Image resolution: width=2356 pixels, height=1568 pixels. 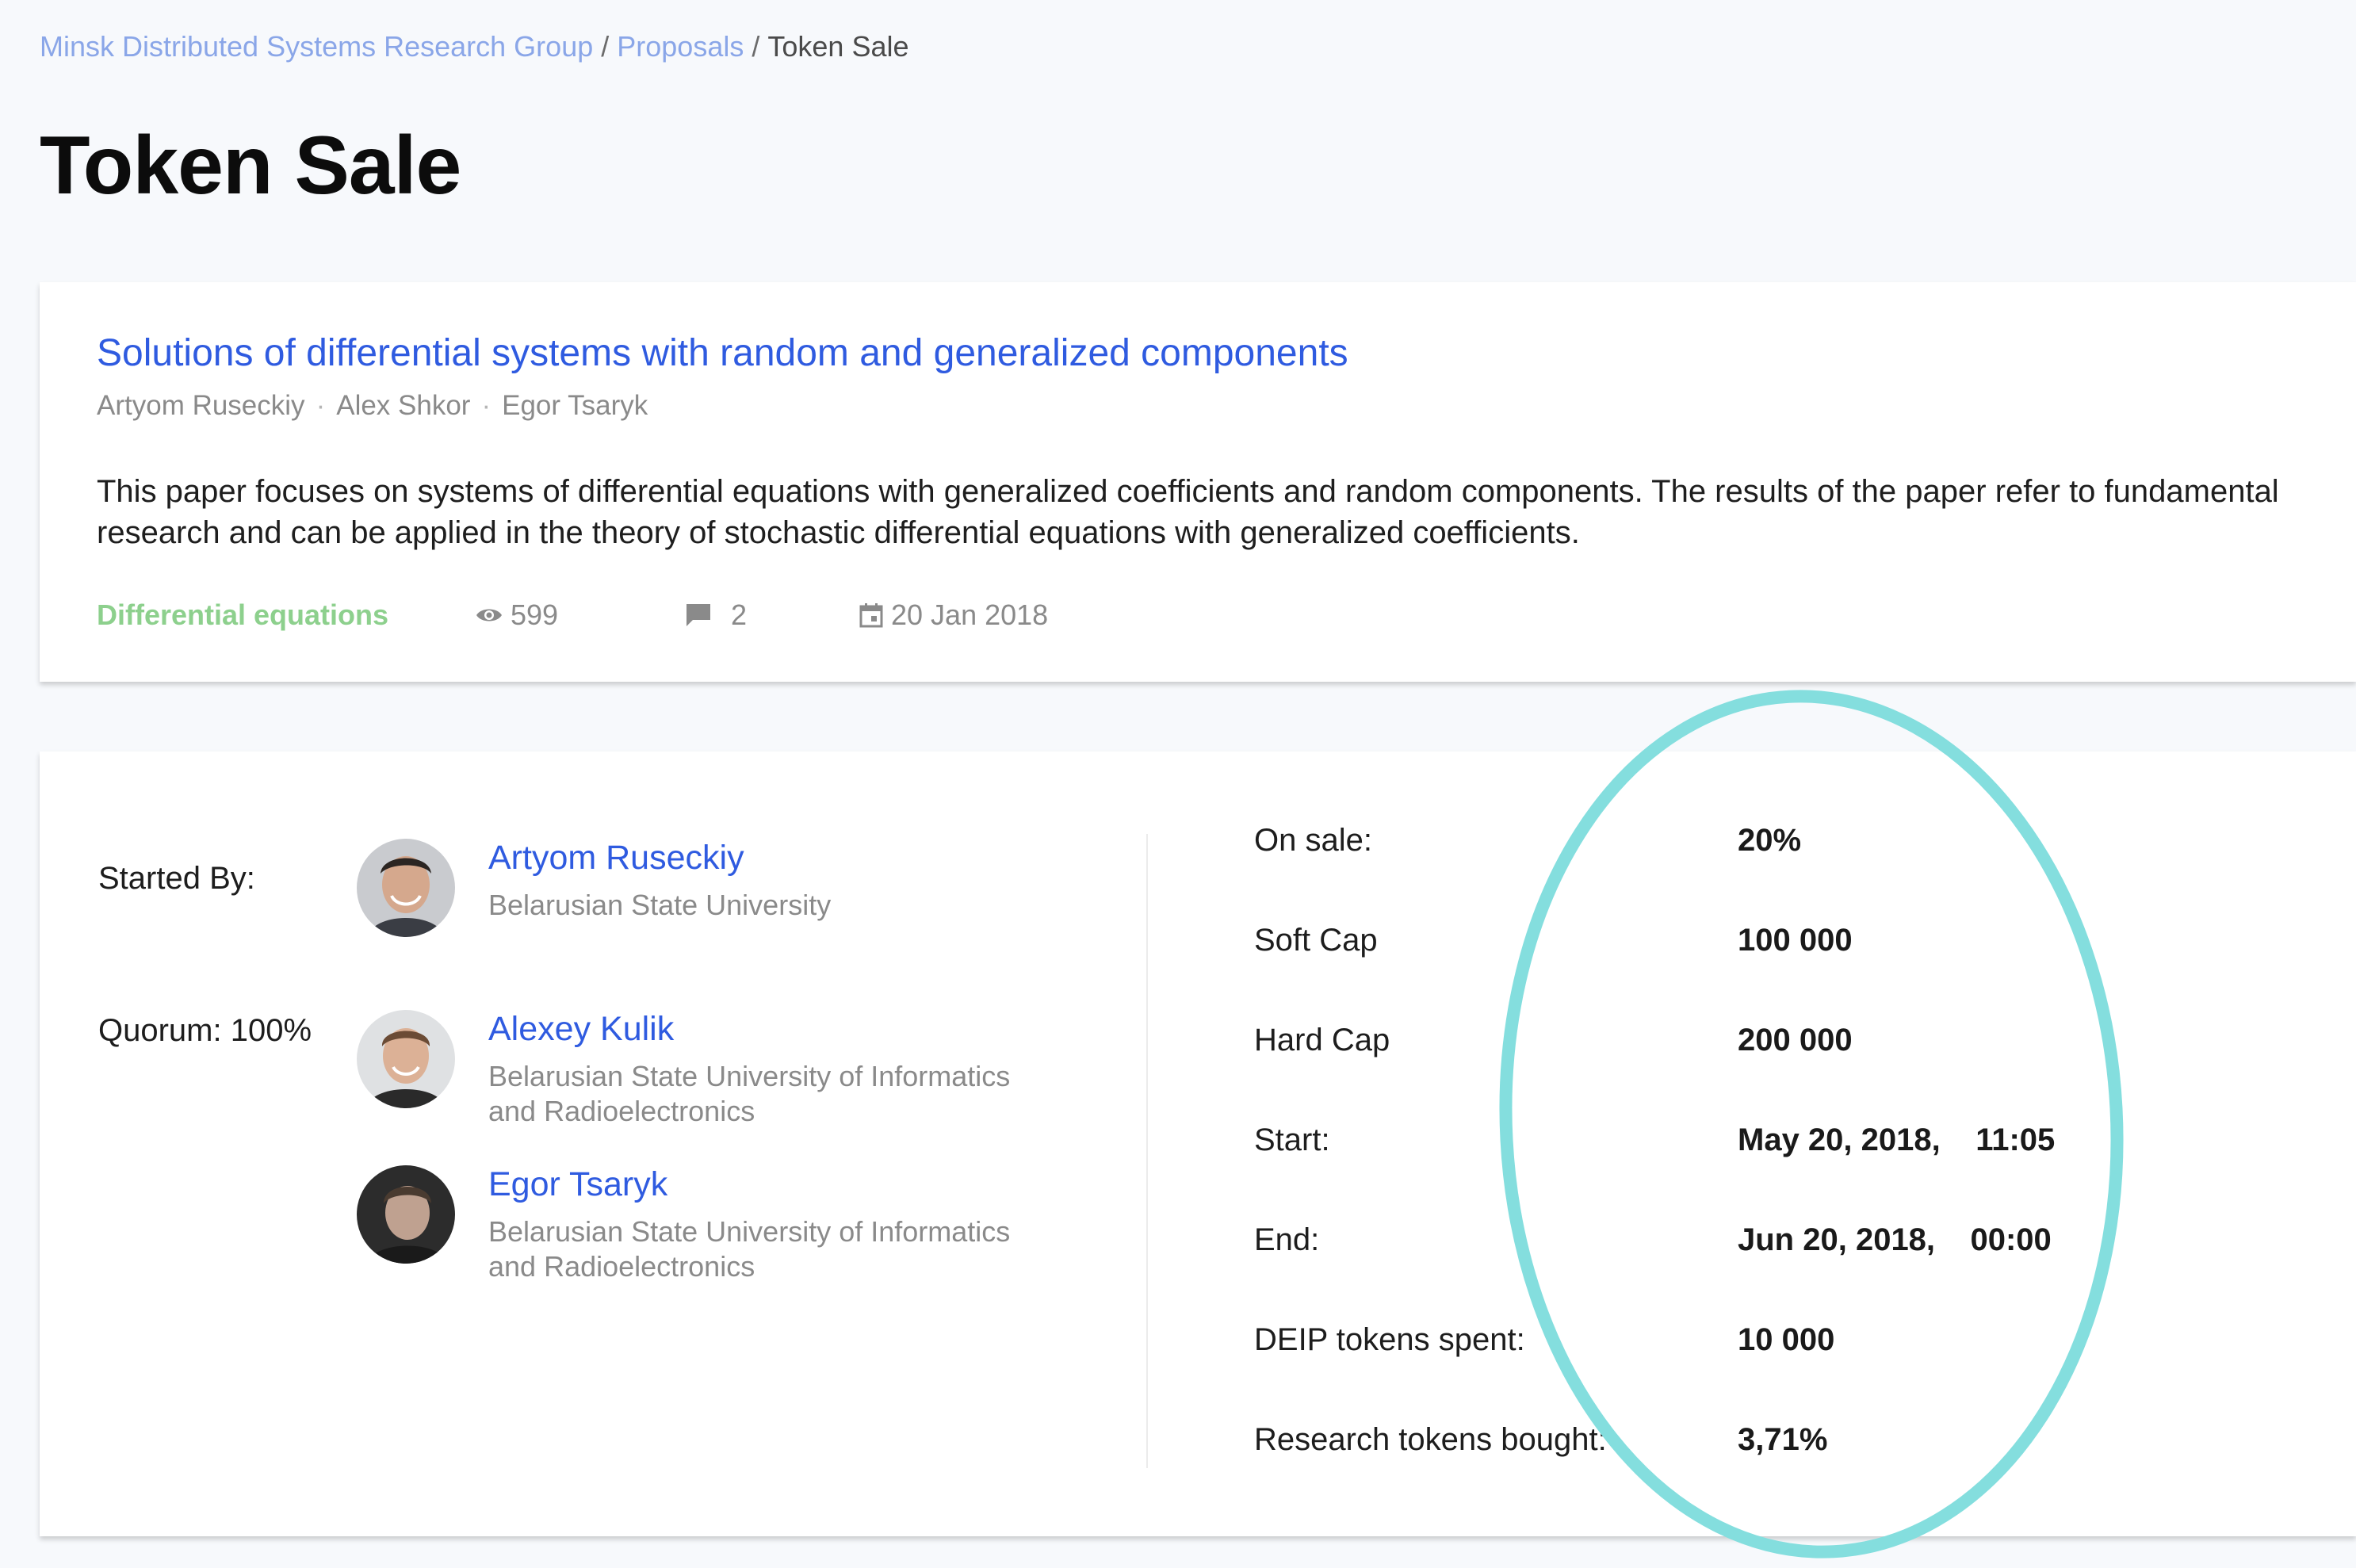 What do you see at coordinates (1313, 841) in the screenshot?
I see `on-sale-label: On sale:` at bounding box center [1313, 841].